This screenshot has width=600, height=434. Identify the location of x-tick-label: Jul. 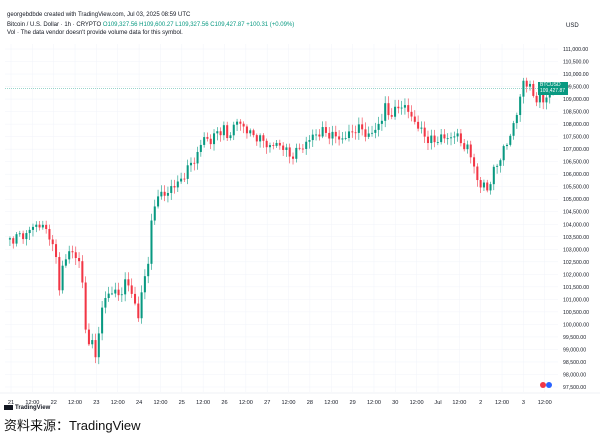
(437, 403).